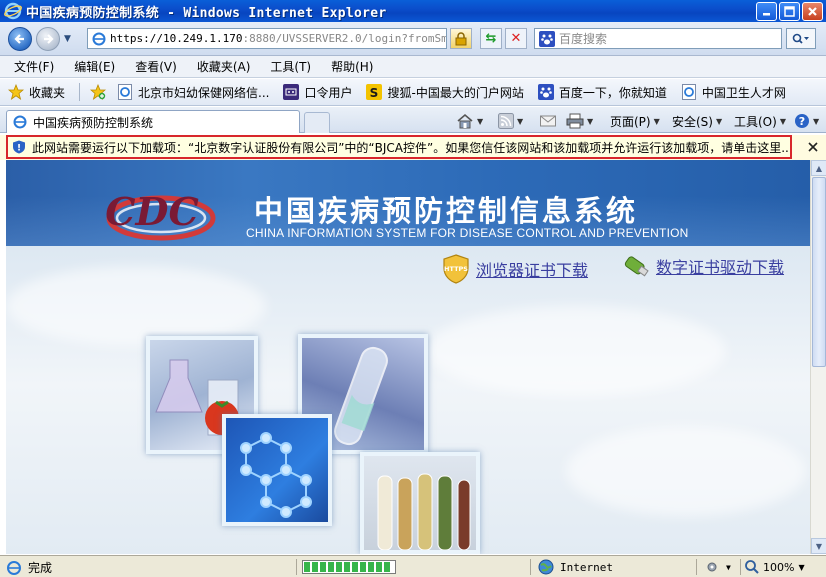  Describe the element at coordinates (658, 38) in the screenshot. I see `search-input: 百度搜索` at that location.